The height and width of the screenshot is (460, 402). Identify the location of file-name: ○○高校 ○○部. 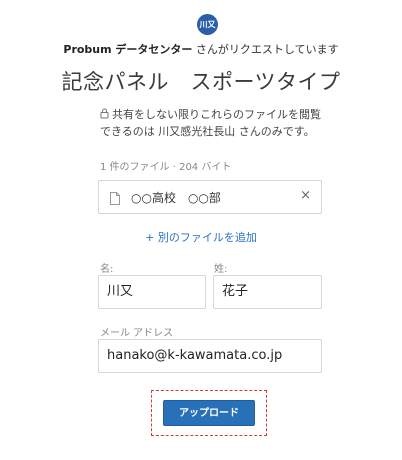
(176, 198).